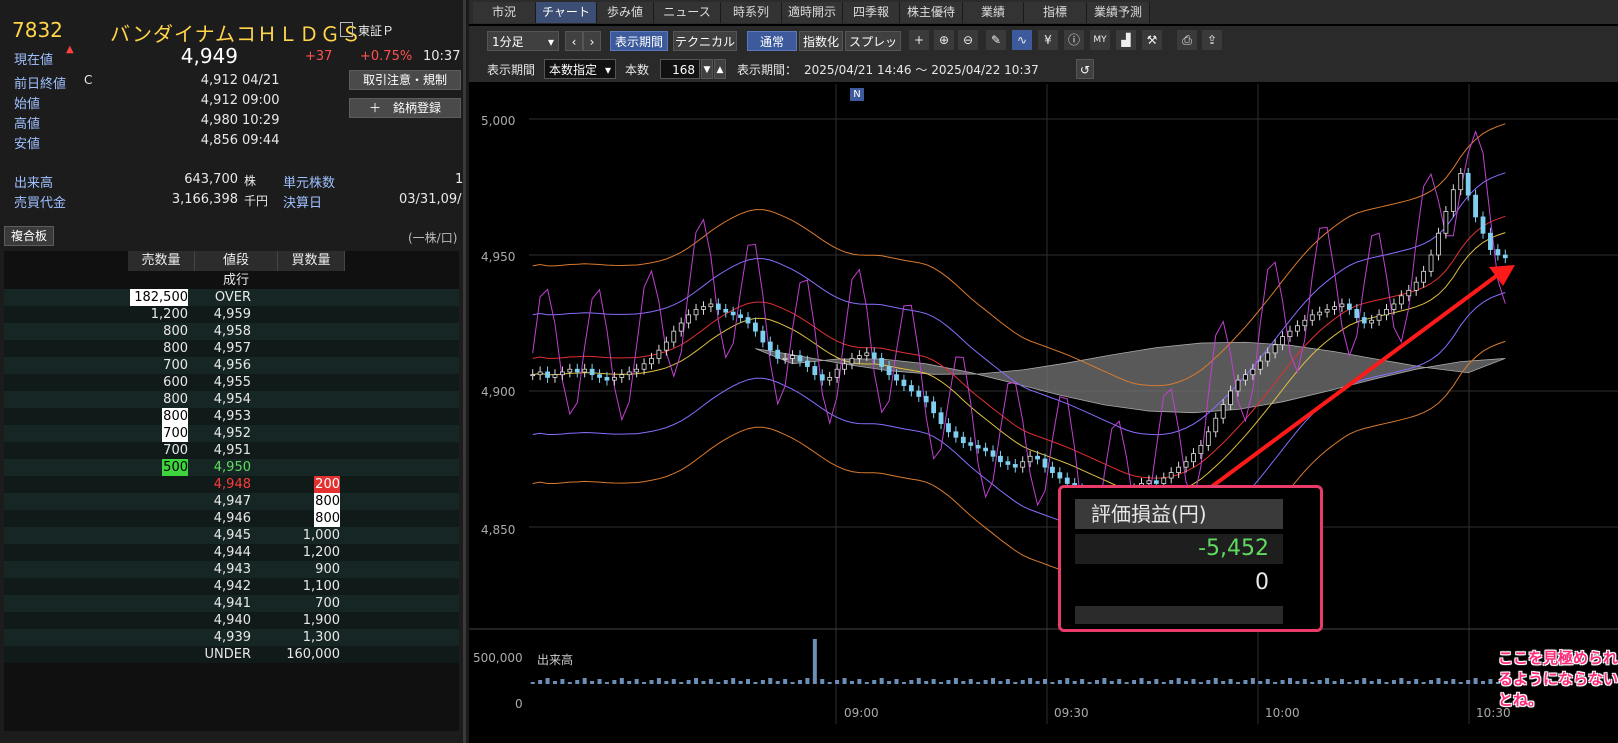  I want to click on book-row: 800 4,957, so click(231, 348).